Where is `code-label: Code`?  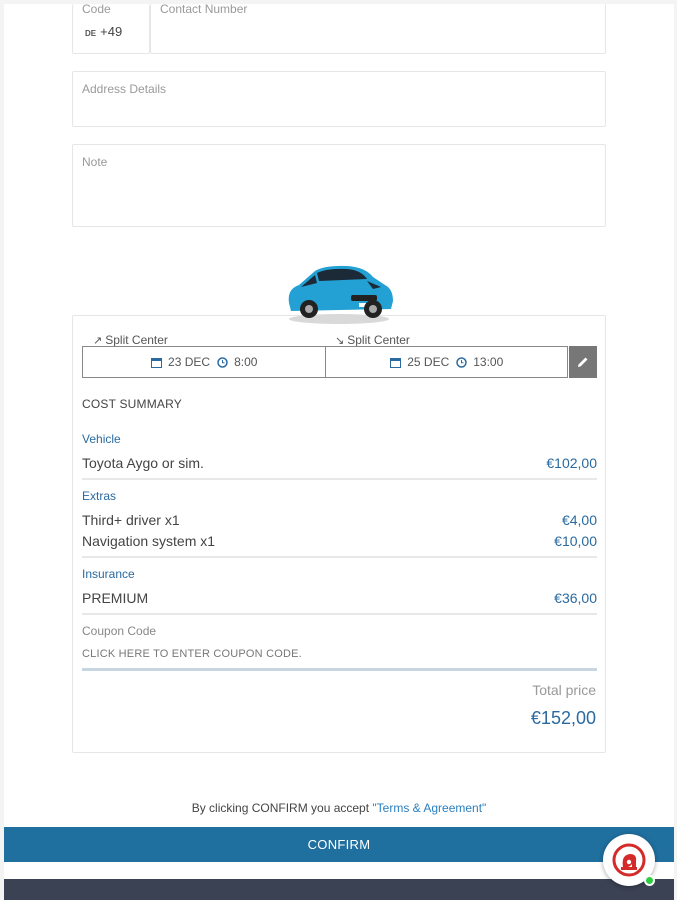 code-label: Code is located at coordinates (96, 9).